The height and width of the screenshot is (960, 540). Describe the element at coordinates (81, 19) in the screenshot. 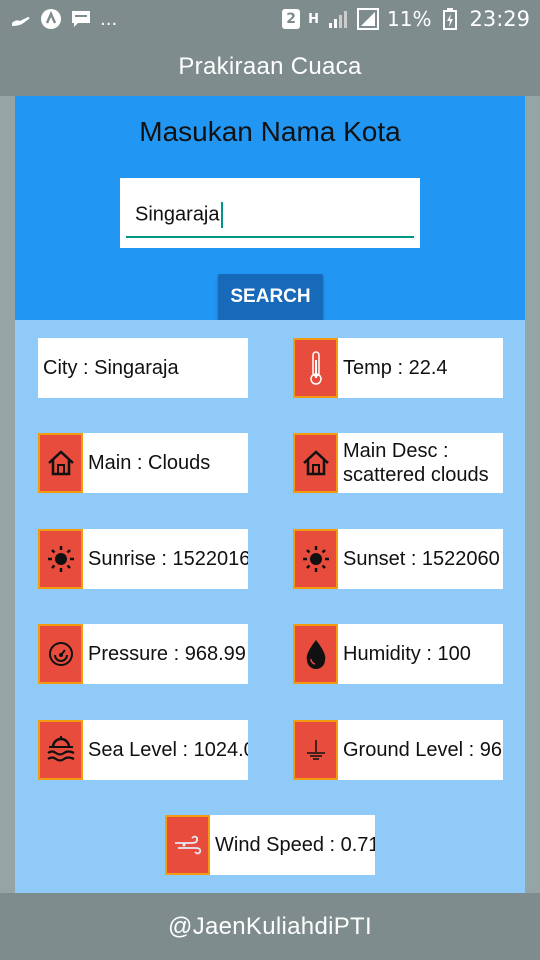

I see `chat-icon` at that location.